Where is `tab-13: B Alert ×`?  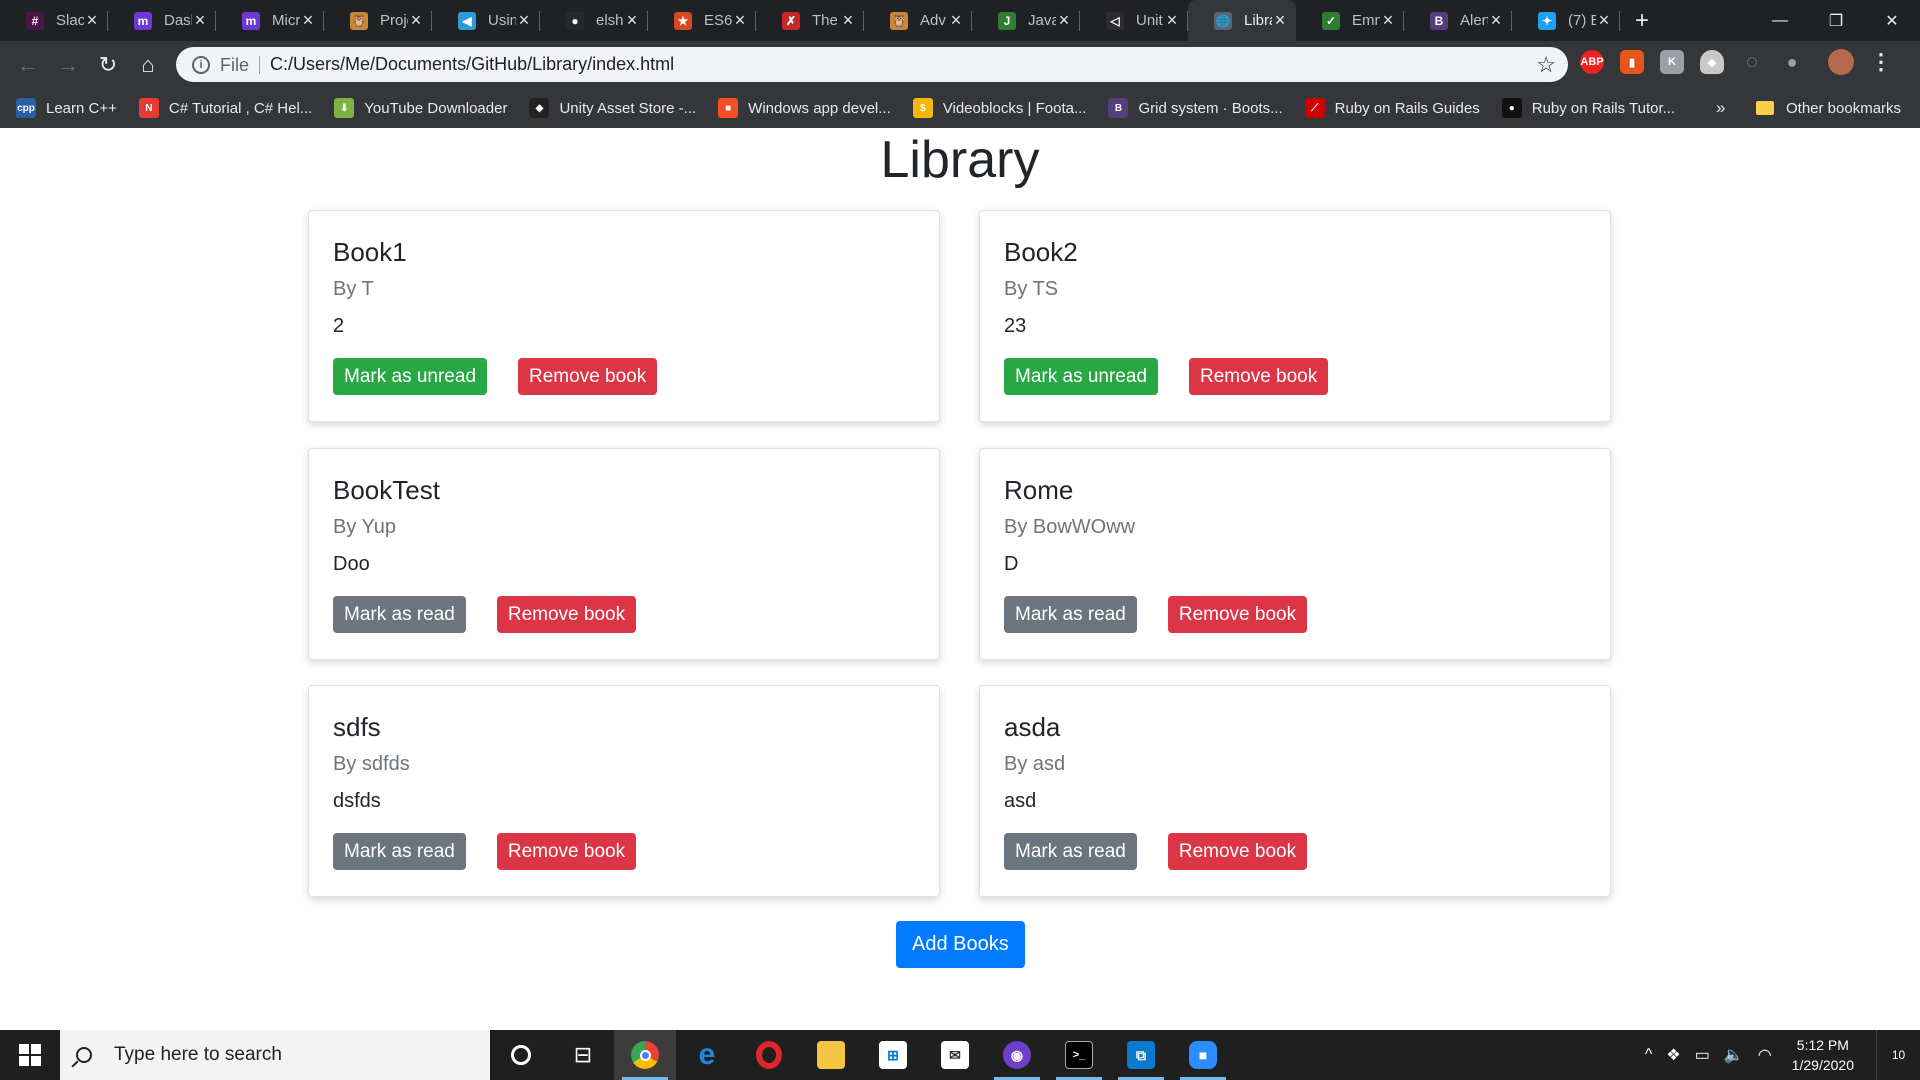 tab-13: B Alert × is located at coordinates (1458, 20).